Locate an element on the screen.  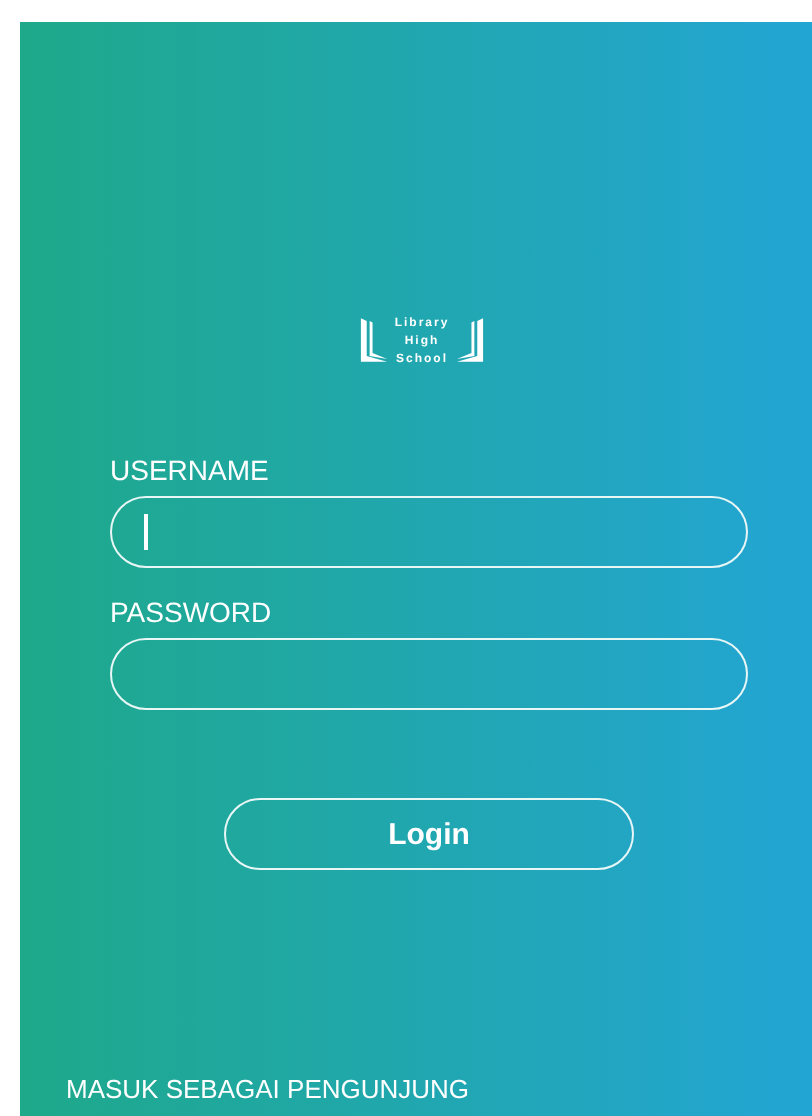
login-button: Login is located at coordinates (429, 834).